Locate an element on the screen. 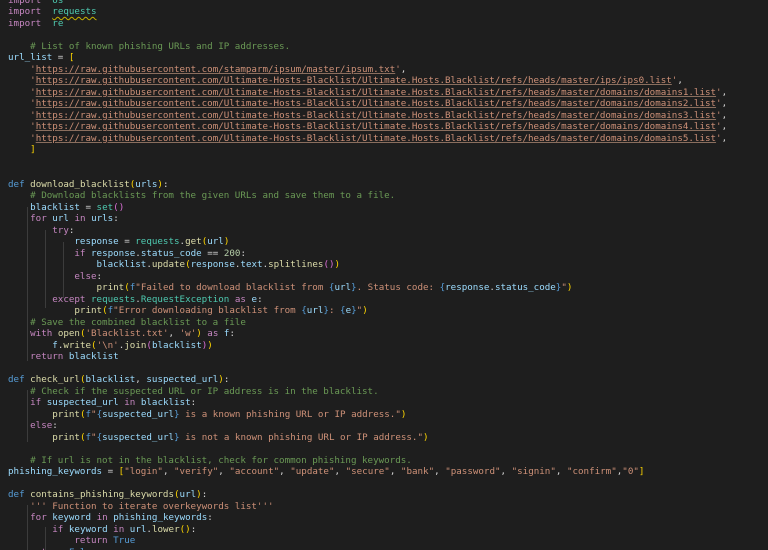  code-token: response is located at coordinates (96, 241).